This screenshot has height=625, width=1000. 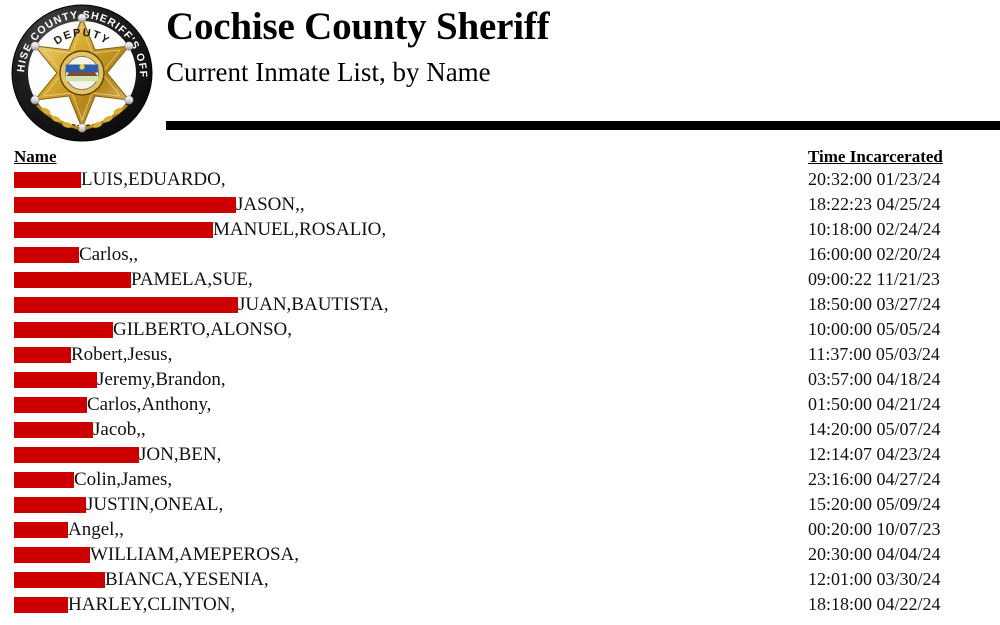 What do you see at coordinates (192, 279) in the screenshot?
I see `inmate-name: PAMELA,SUE,` at bounding box center [192, 279].